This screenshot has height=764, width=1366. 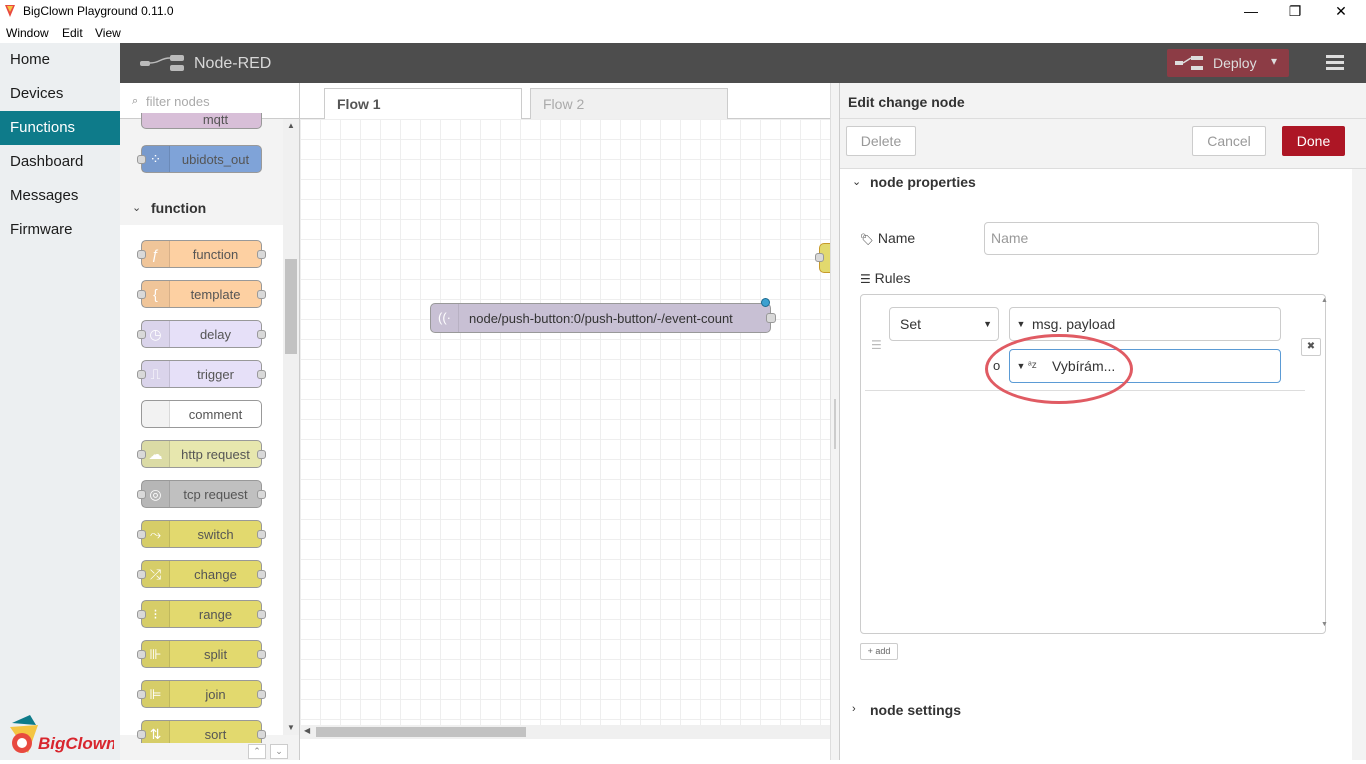 I want to click on palette-node-template: {template, so click(x=201, y=294).